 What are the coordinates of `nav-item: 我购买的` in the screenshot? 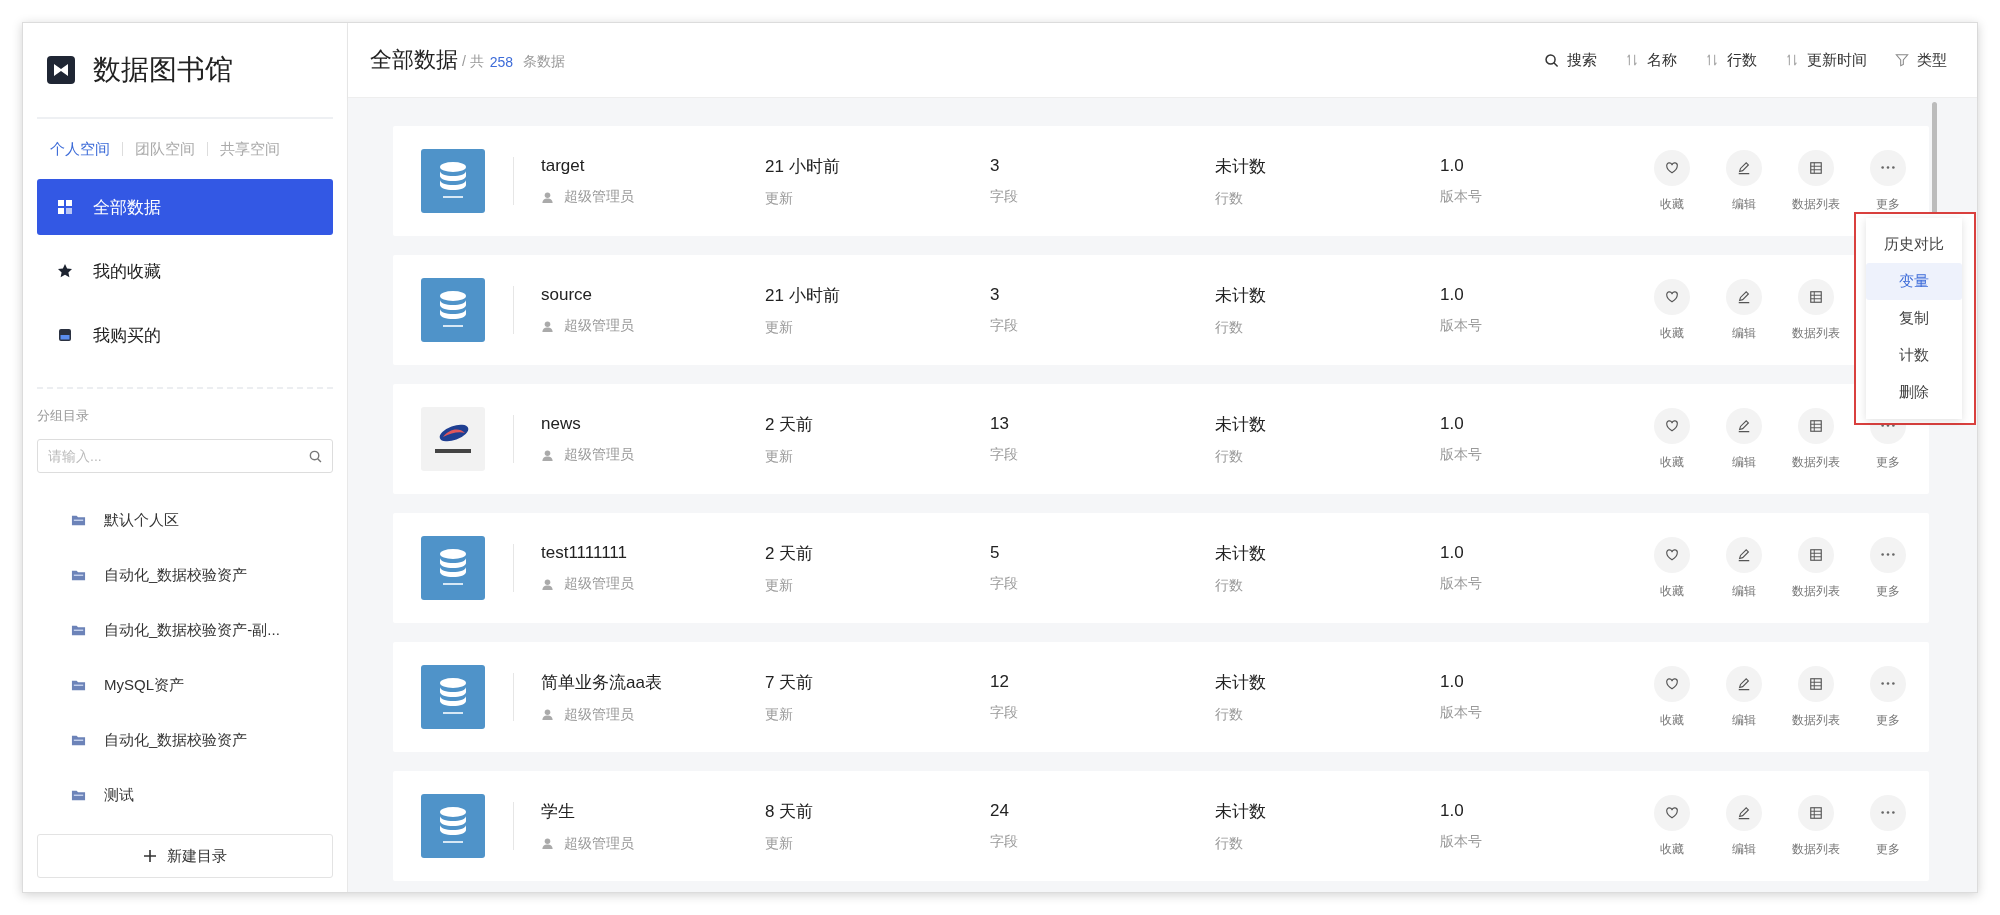 It's located at (185, 335).